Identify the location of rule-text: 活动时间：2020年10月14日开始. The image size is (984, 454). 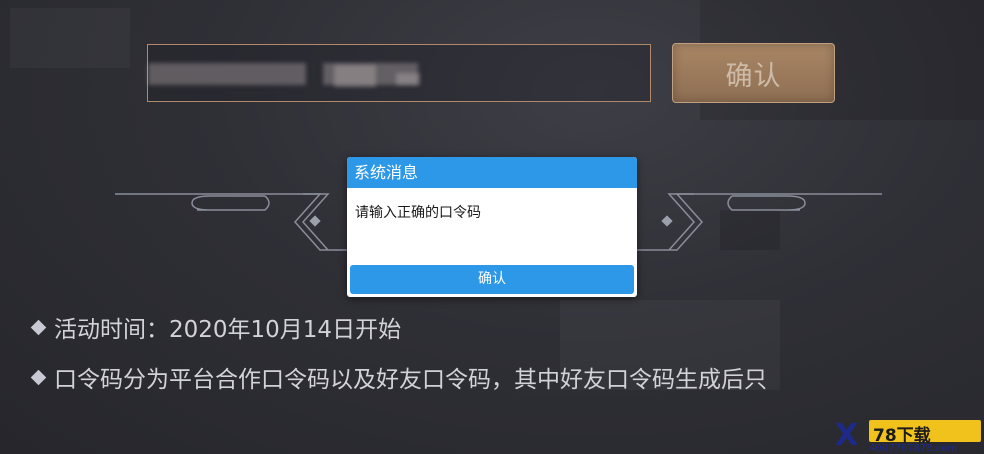
(228, 330).